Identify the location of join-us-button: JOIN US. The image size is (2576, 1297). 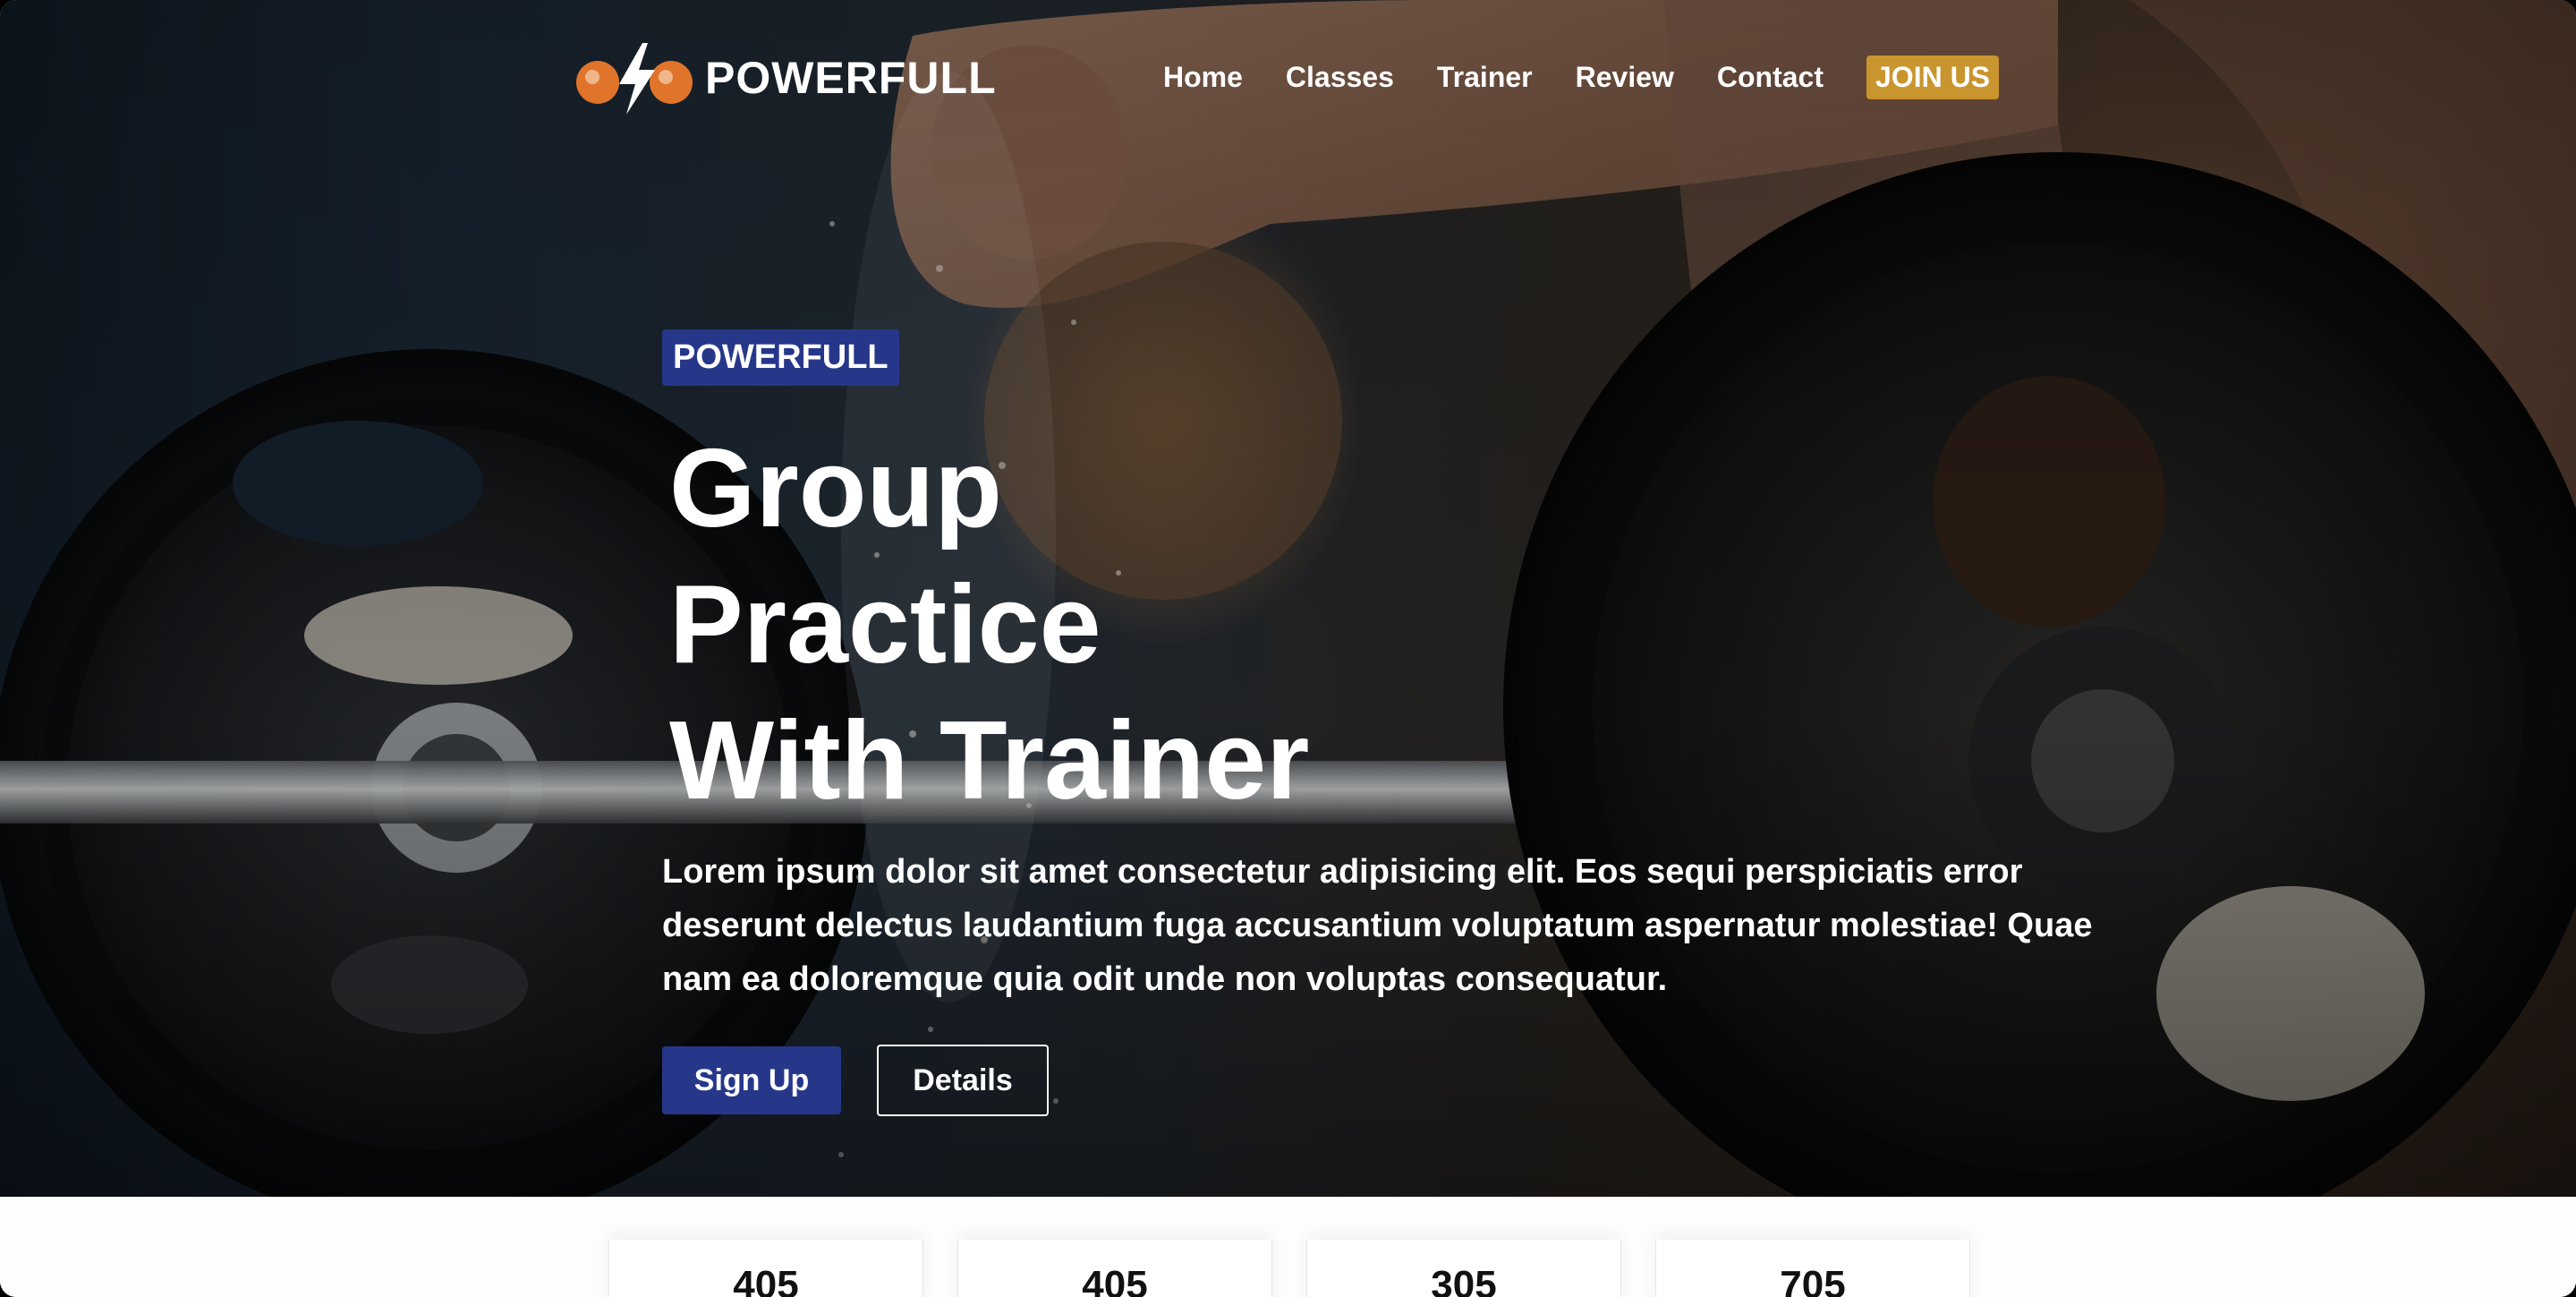
(1933, 77).